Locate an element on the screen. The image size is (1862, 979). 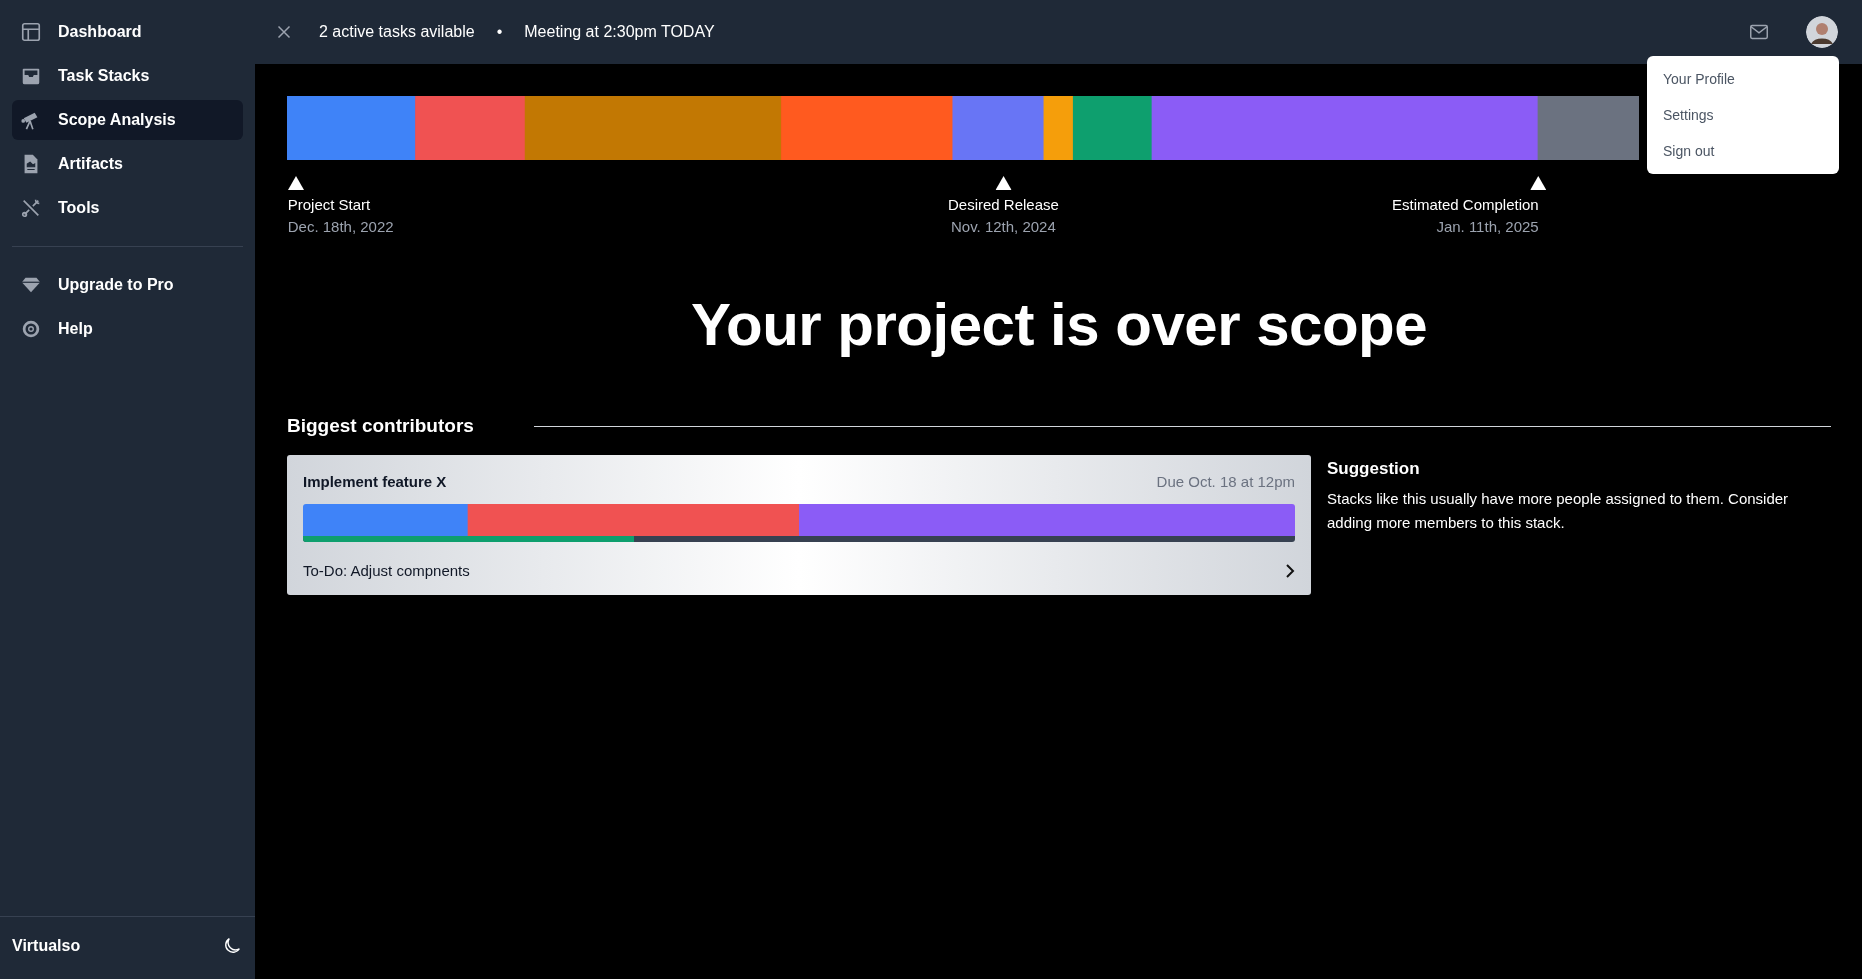
notice-text: 2 active tasks avilable is located at coordinates (397, 32).